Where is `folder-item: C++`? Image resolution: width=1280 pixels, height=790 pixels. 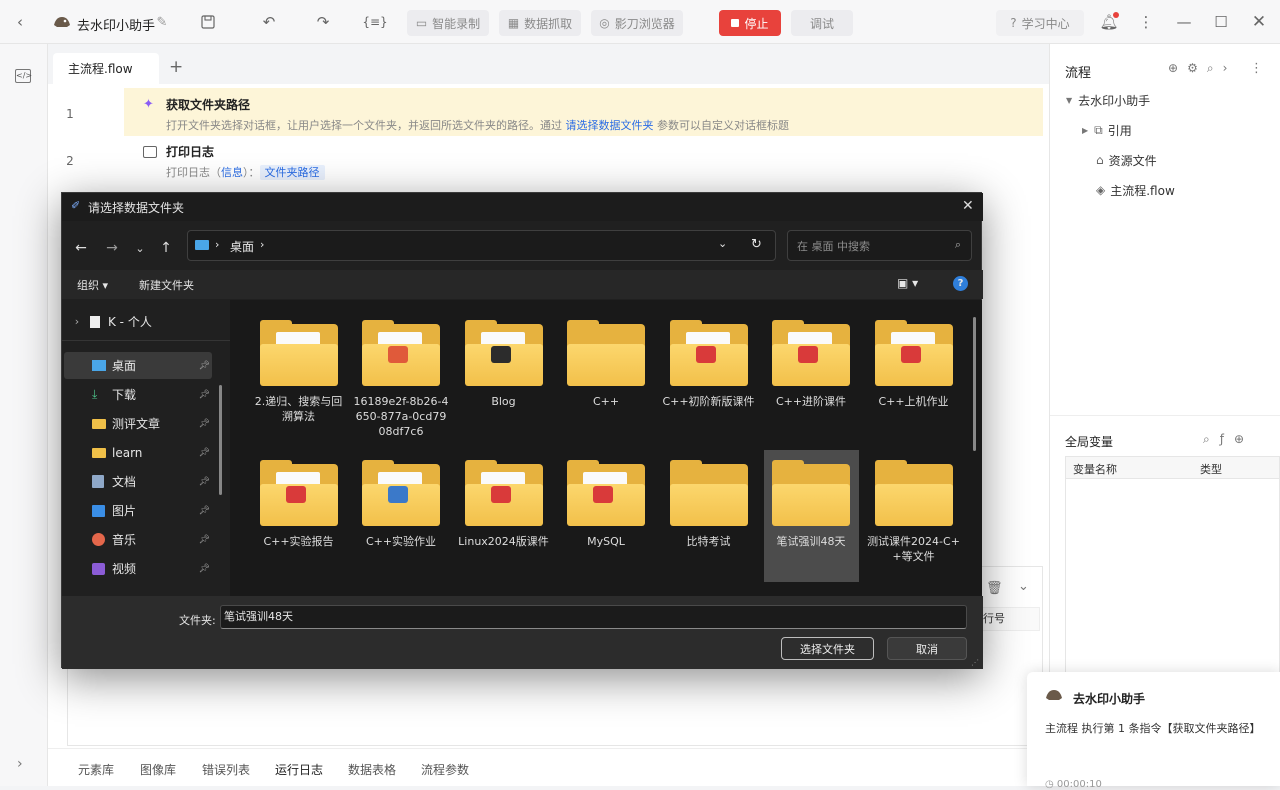
folder-item: C++ is located at coordinates (606, 376).